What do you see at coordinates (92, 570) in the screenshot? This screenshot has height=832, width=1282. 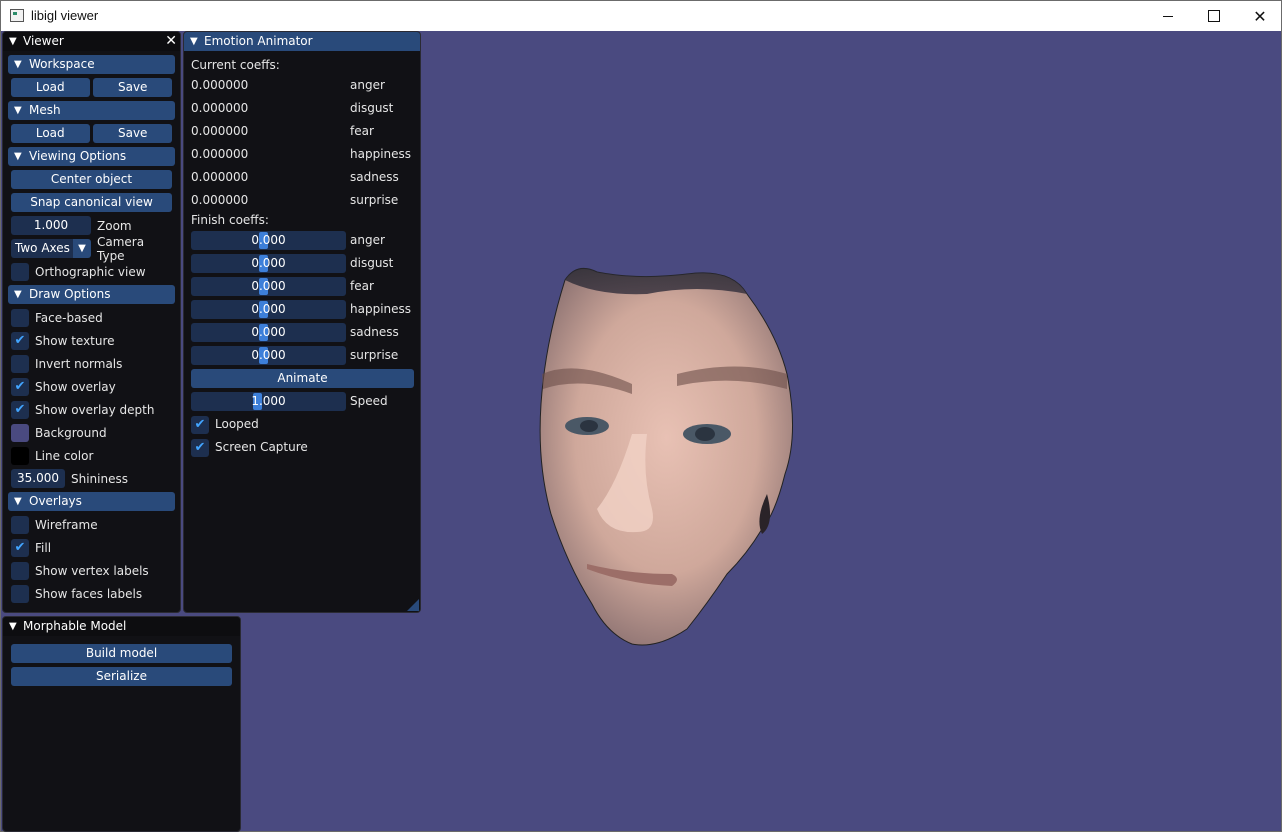 I see `vertex-labels-label: Show vertex labels` at bounding box center [92, 570].